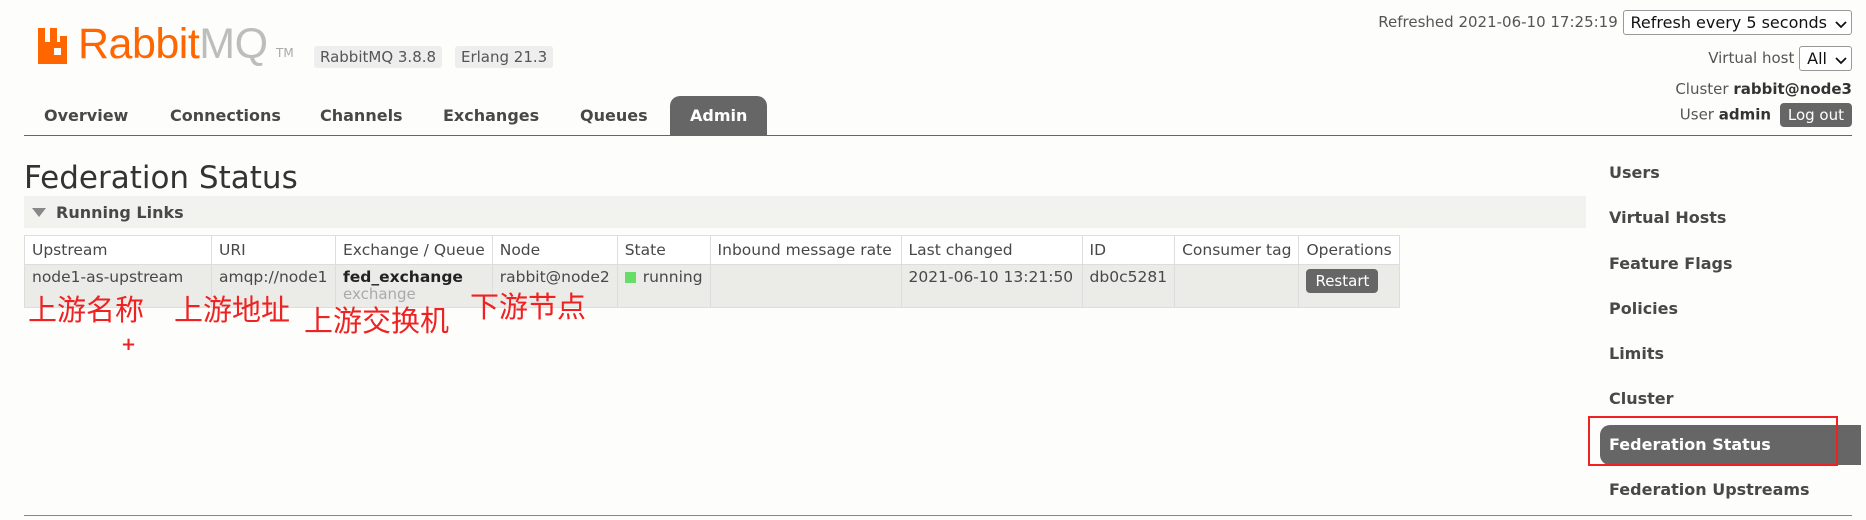 The height and width of the screenshot is (520, 1866). I want to click on rabbitmq-logo-icon, so click(52, 46).